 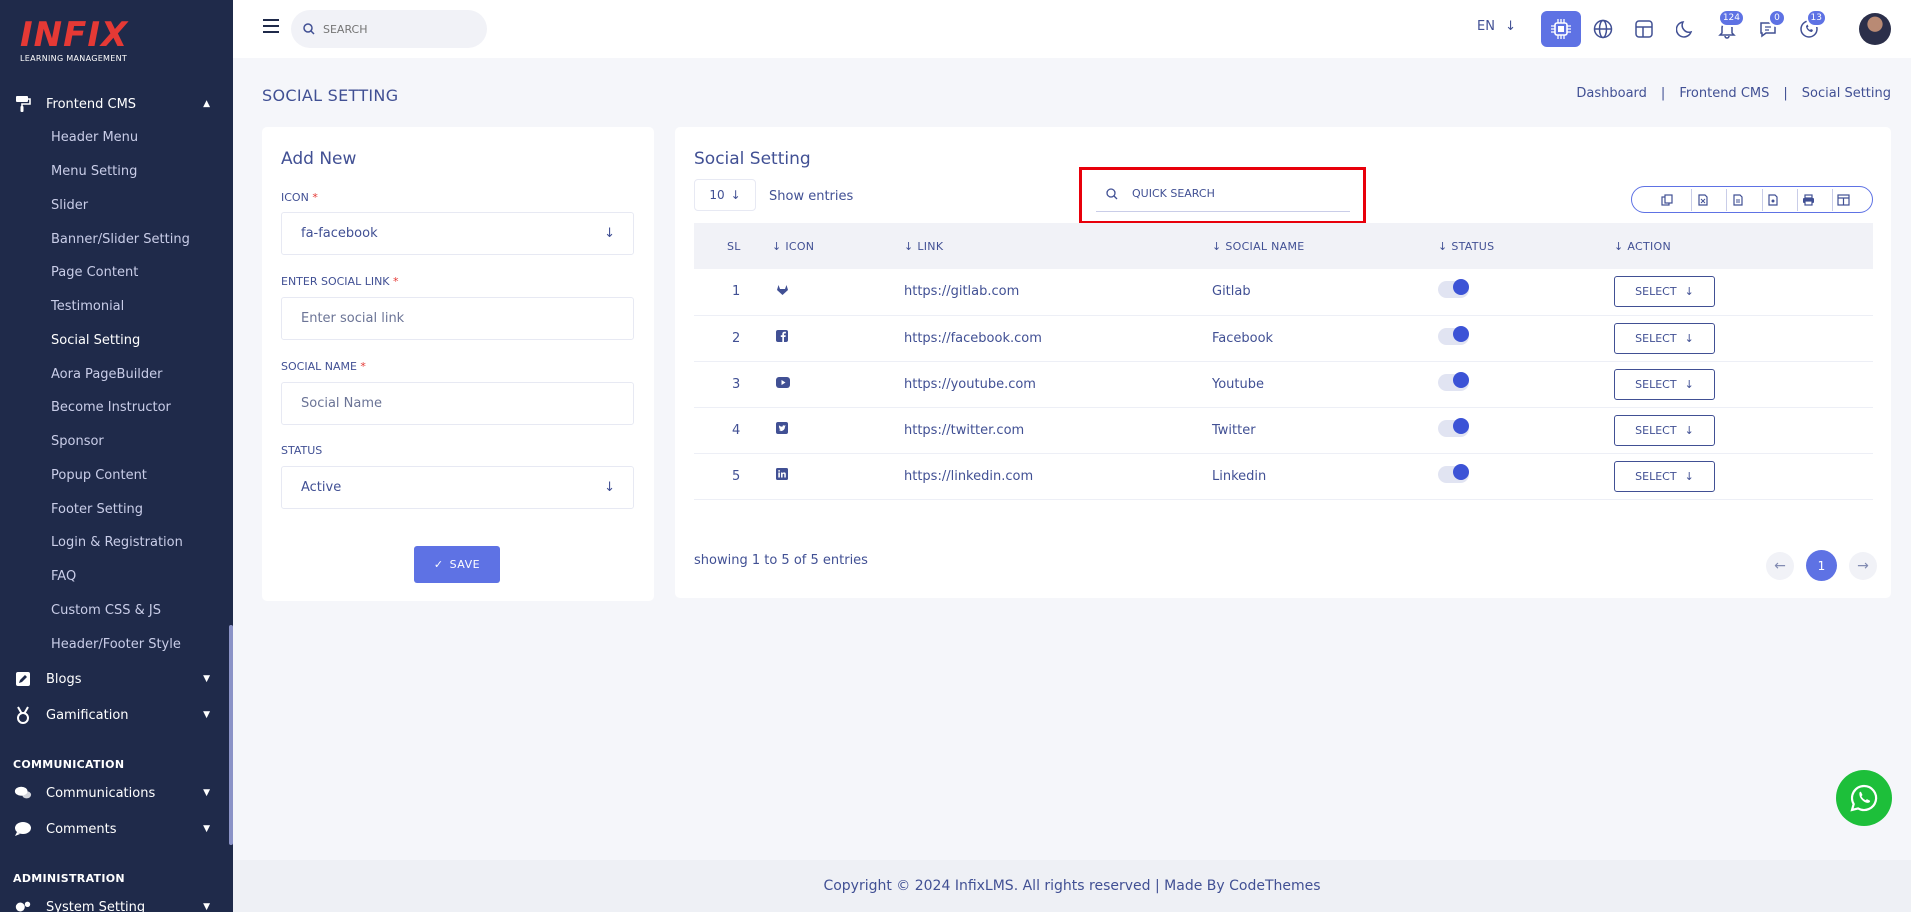 I want to click on table-row: 5 https://linkedin.com Linkedin SELECT ↓, so click(x=1283, y=476).